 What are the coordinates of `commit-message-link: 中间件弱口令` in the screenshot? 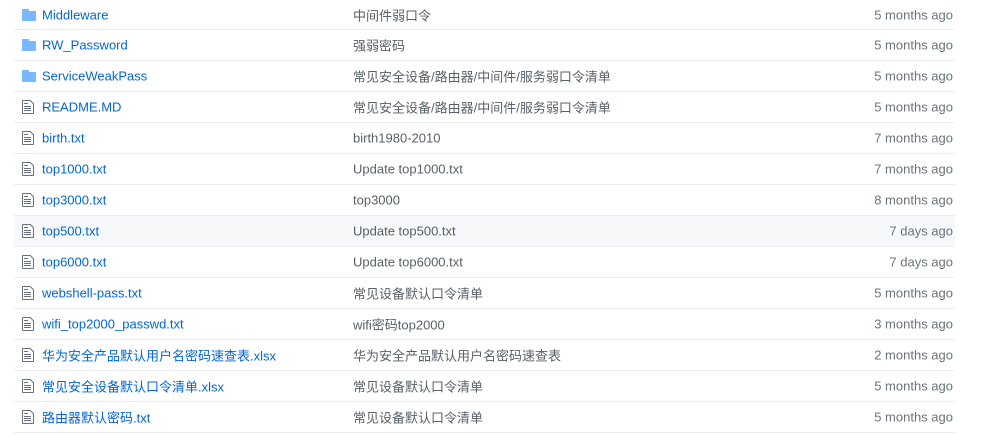 It's located at (392, 14).